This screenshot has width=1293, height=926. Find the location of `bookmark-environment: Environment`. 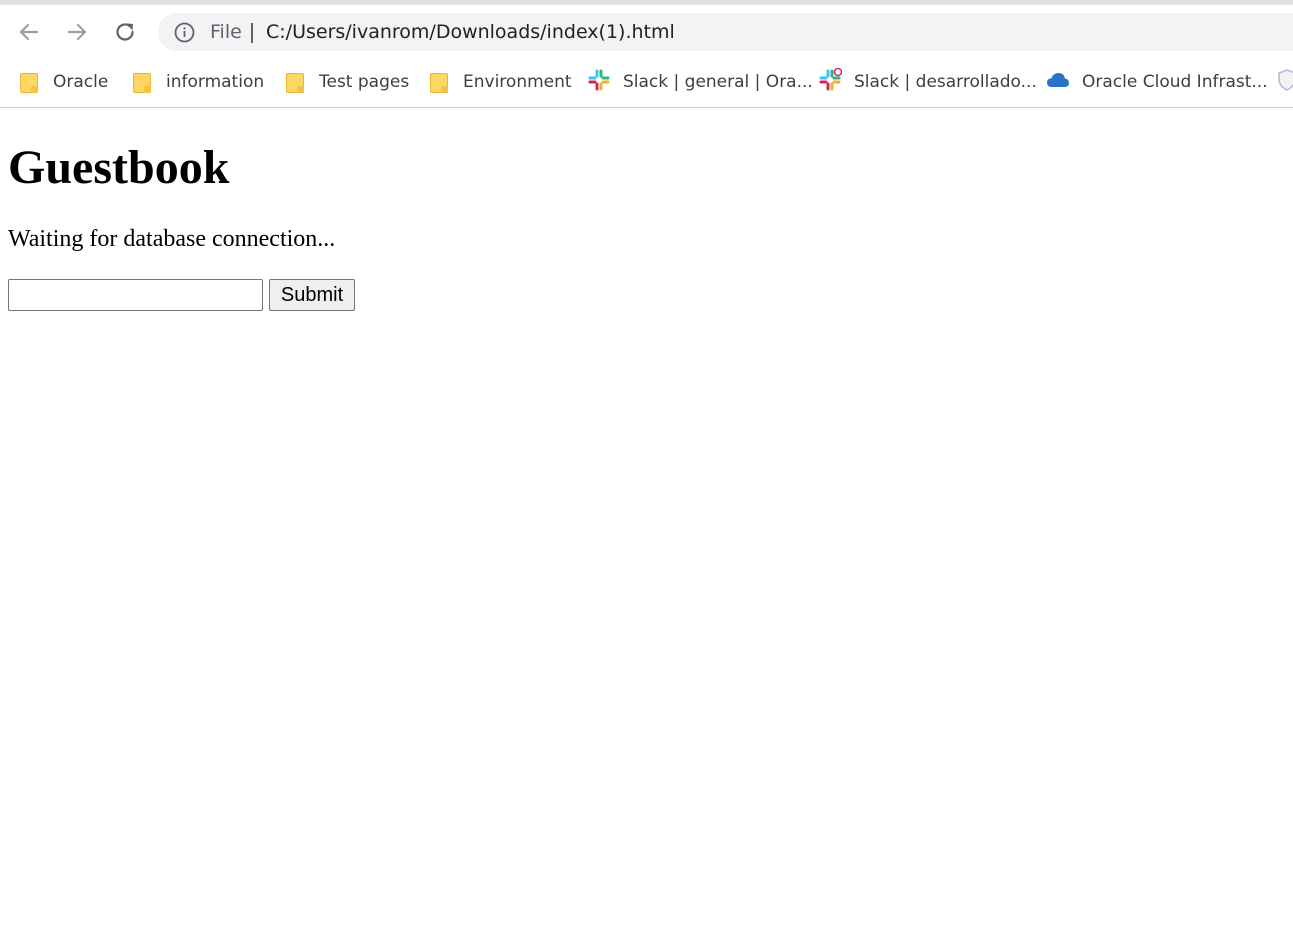

bookmark-environment: Environment is located at coordinates (501, 82).